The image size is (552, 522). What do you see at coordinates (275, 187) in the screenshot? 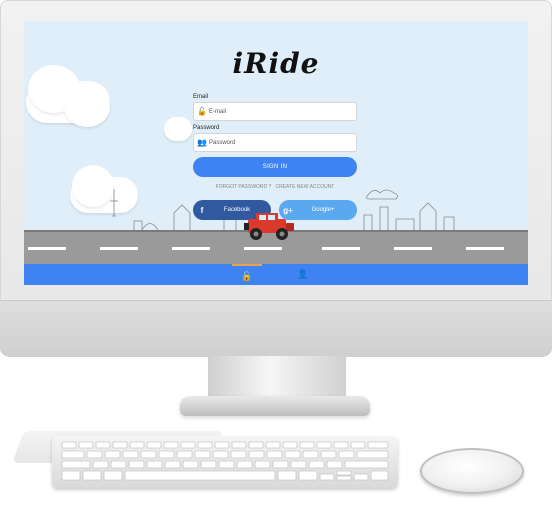
I see `auth-links: FORGOT PASSWORD ? CREATE NEW ACCOUNT` at bounding box center [275, 187].